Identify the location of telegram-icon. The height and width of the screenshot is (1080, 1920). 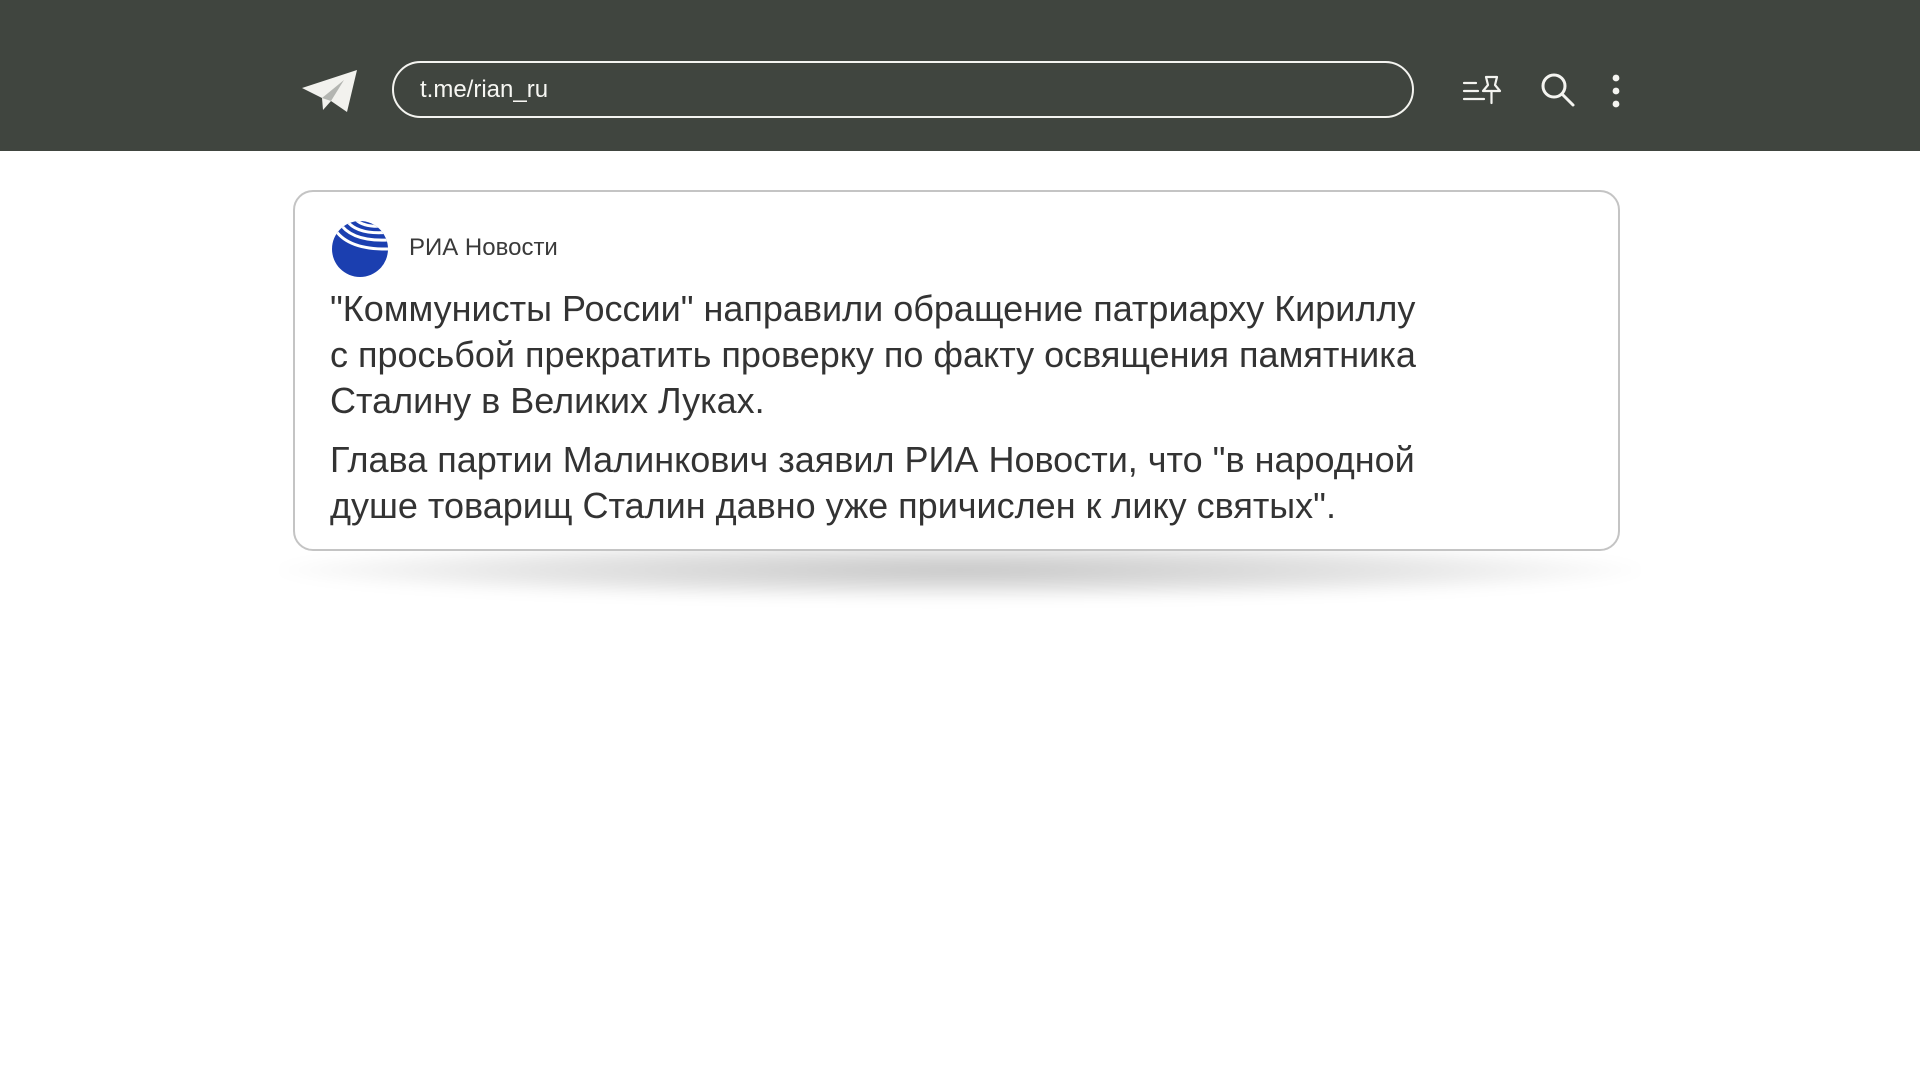
(330, 91).